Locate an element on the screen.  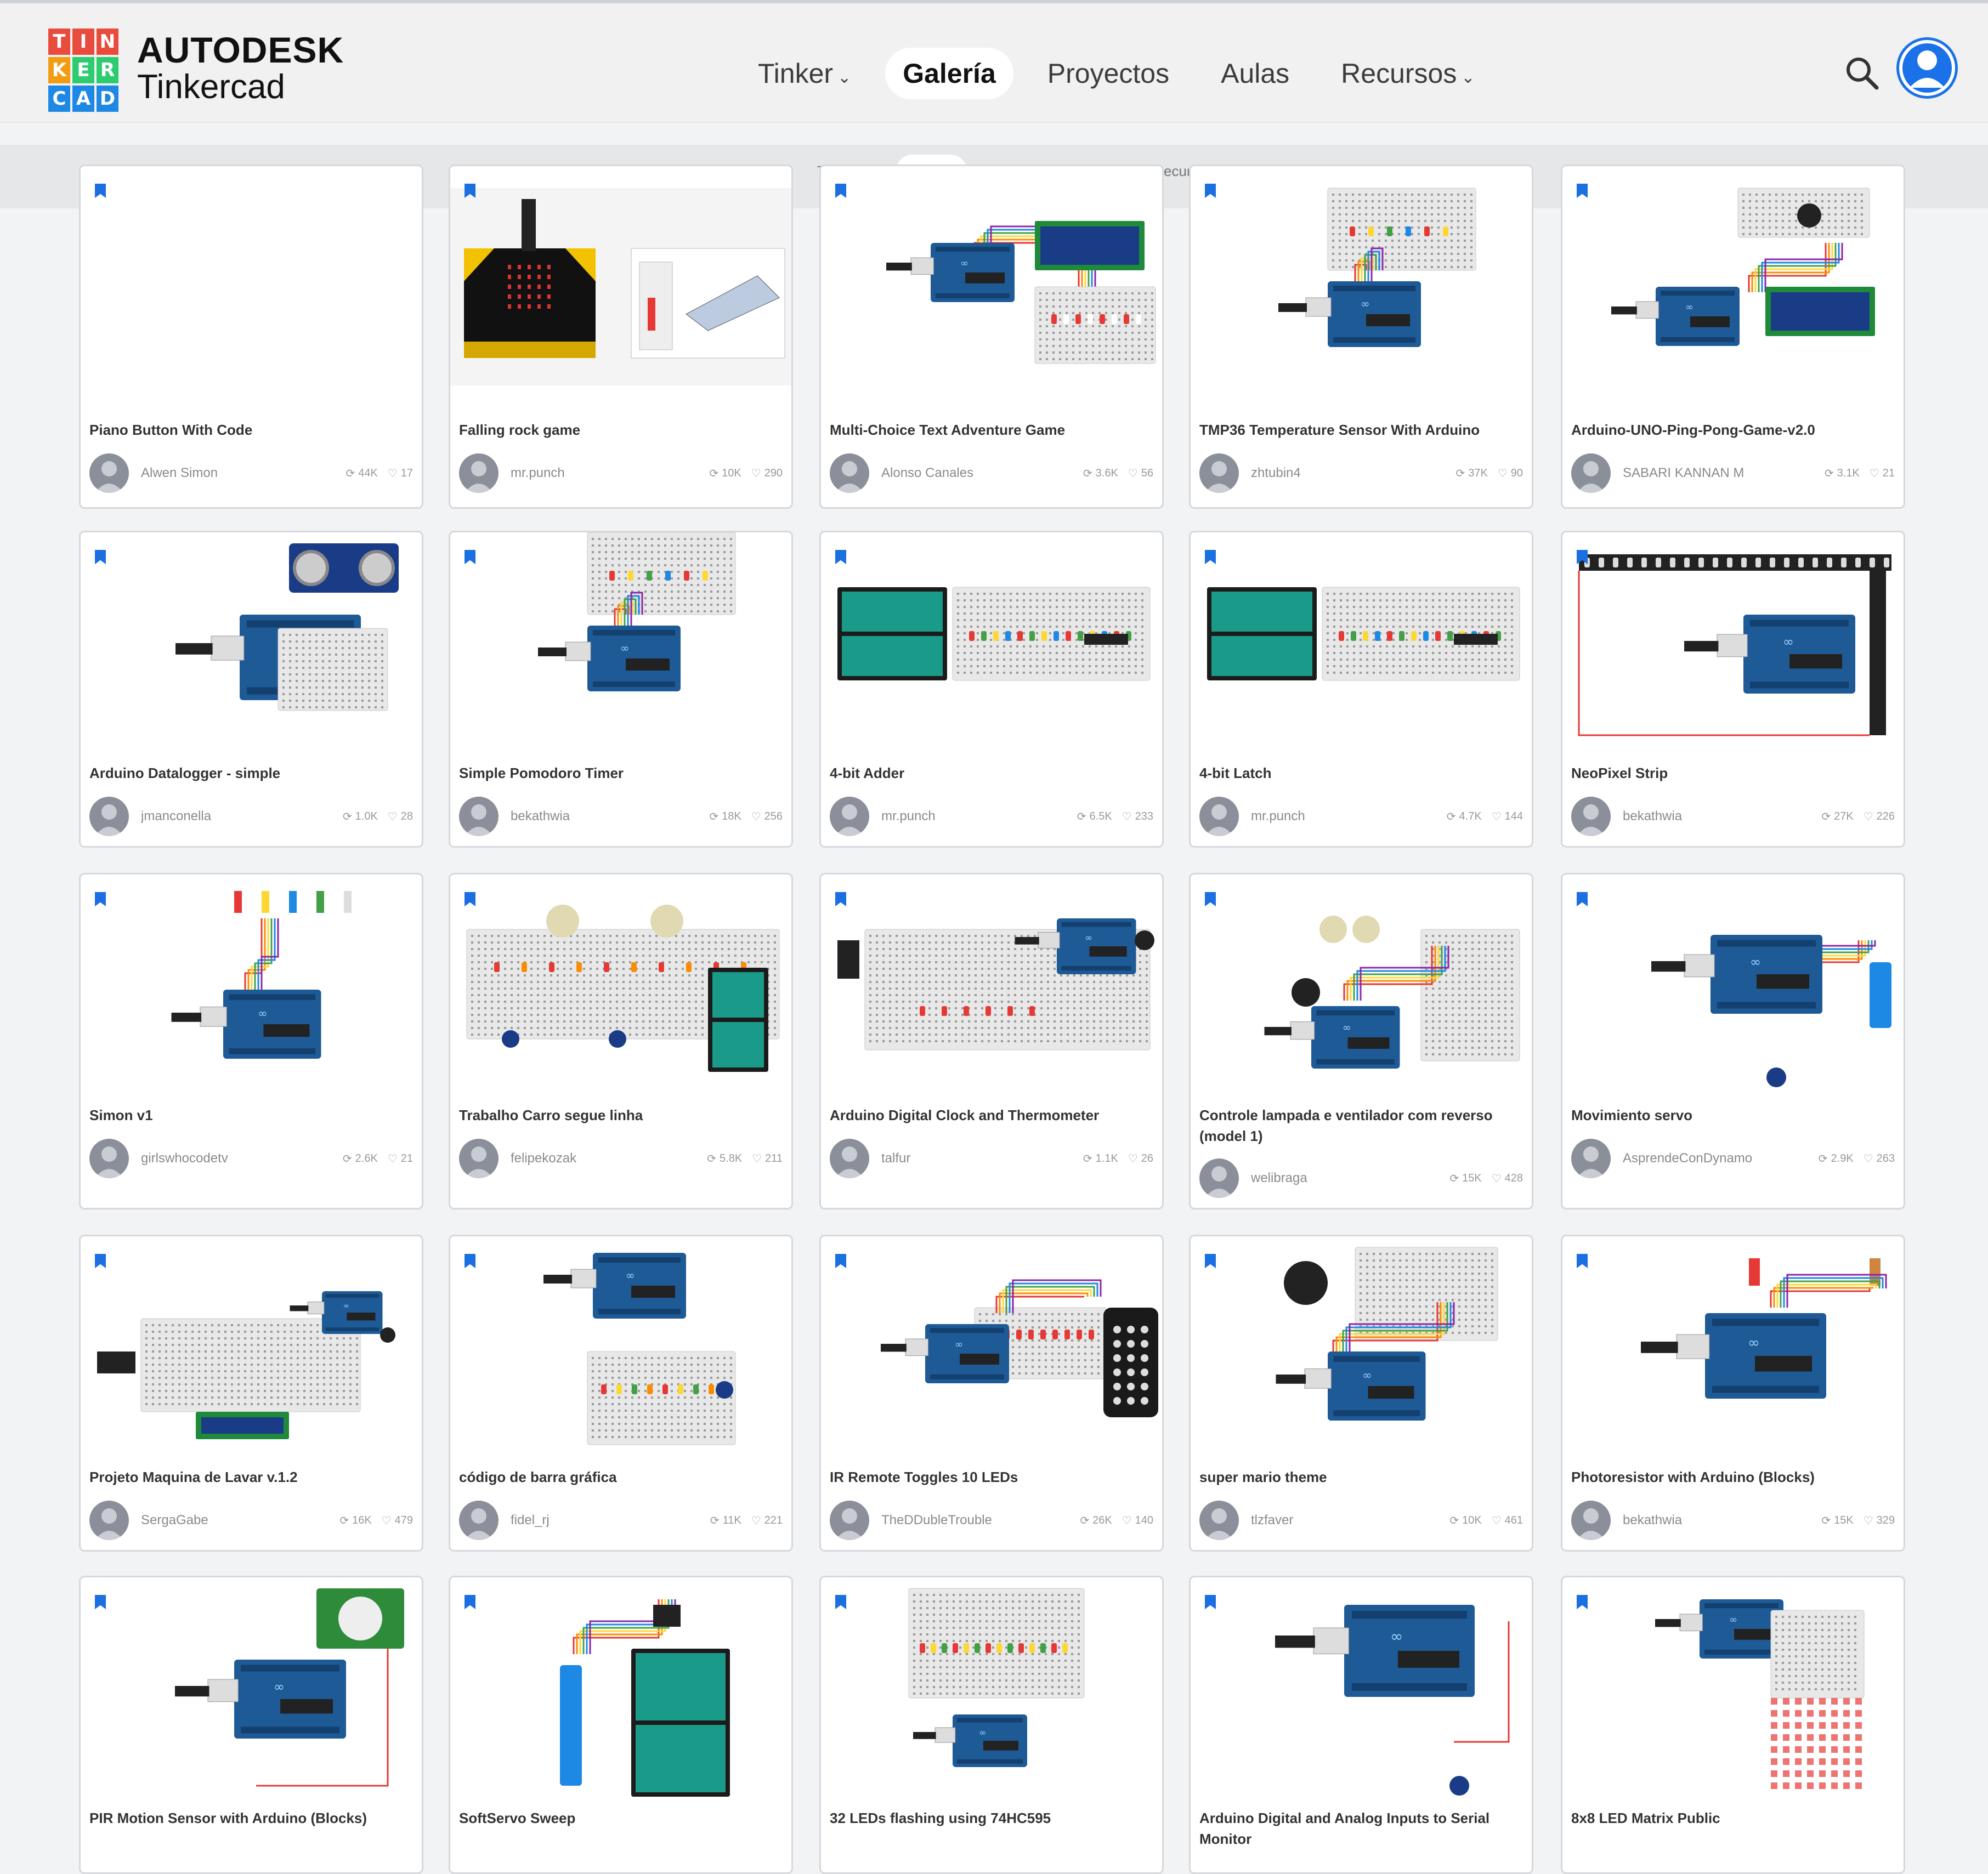
project-title: Falling rock game is located at coordinates (624, 429).